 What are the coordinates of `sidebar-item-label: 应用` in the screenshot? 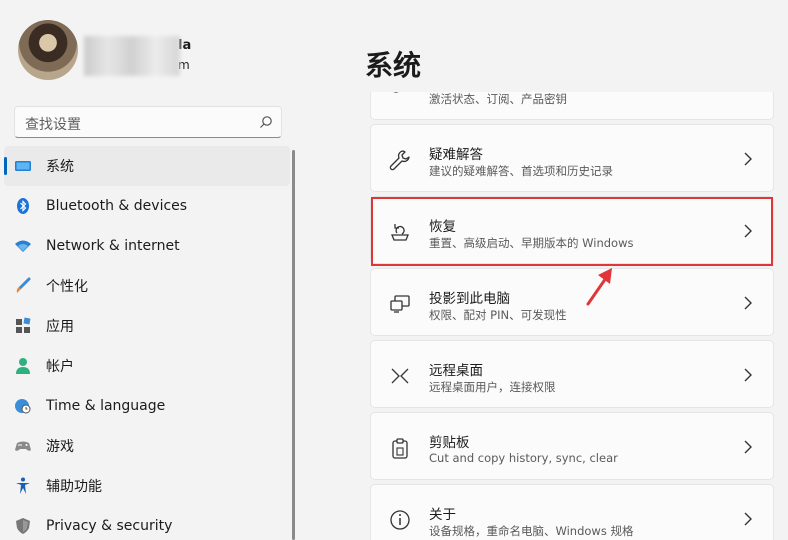 It's located at (60, 327).